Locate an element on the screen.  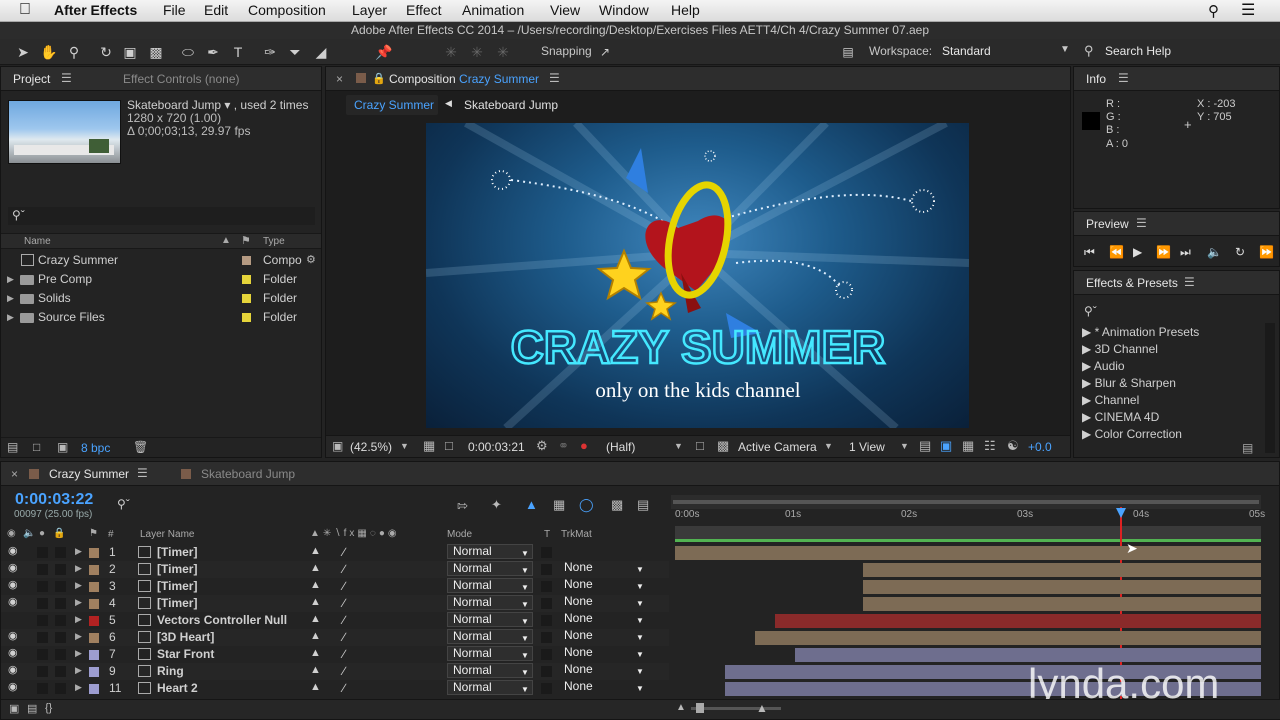
effects-search-input: ⚲ˇ is located at coordinates (1177, 312).